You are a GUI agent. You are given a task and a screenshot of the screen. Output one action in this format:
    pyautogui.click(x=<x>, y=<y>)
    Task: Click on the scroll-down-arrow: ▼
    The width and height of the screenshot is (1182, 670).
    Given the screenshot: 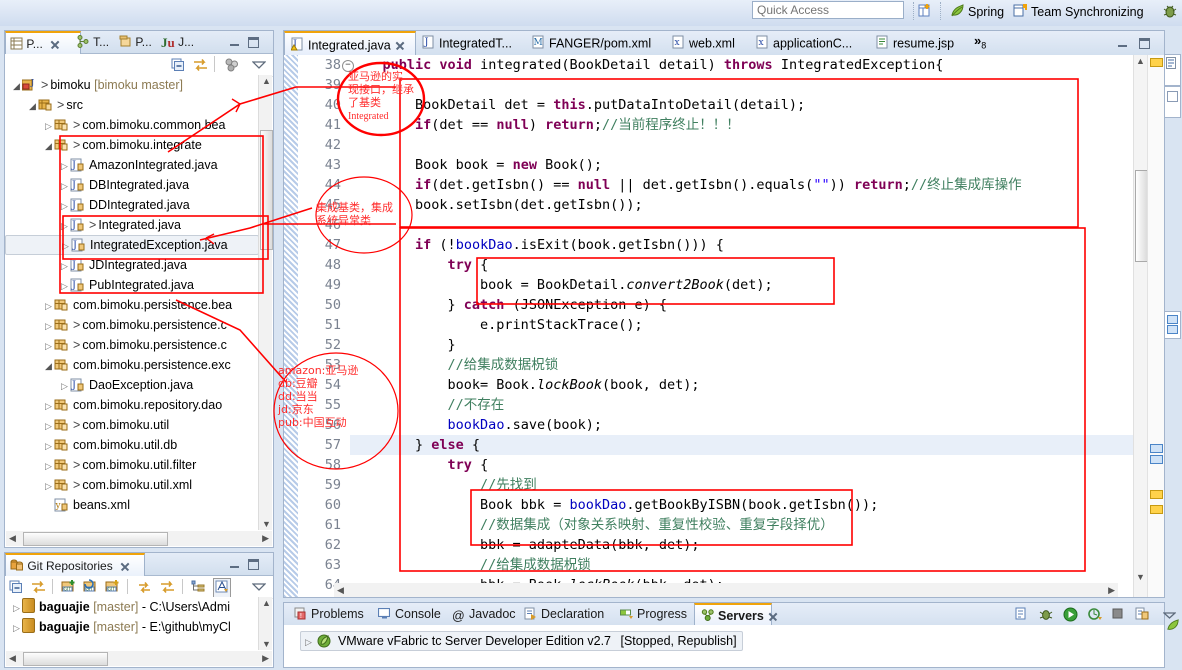 What is the action you would take?
    pyautogui.click(x=266, y=524)
    